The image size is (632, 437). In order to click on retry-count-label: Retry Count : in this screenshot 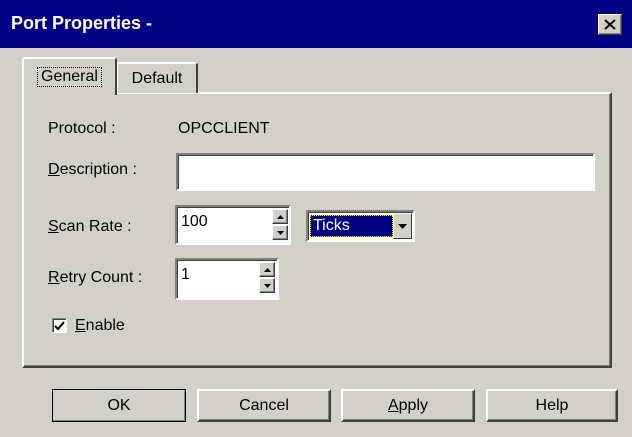, I will do `click(95, 278)`.